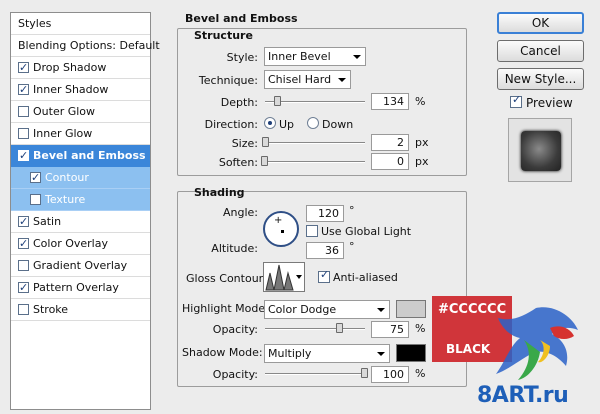  Describe the element at coordinates (302, 309) in the screenshot. I see `highlight-mode-value: Color Dodge` at that location.